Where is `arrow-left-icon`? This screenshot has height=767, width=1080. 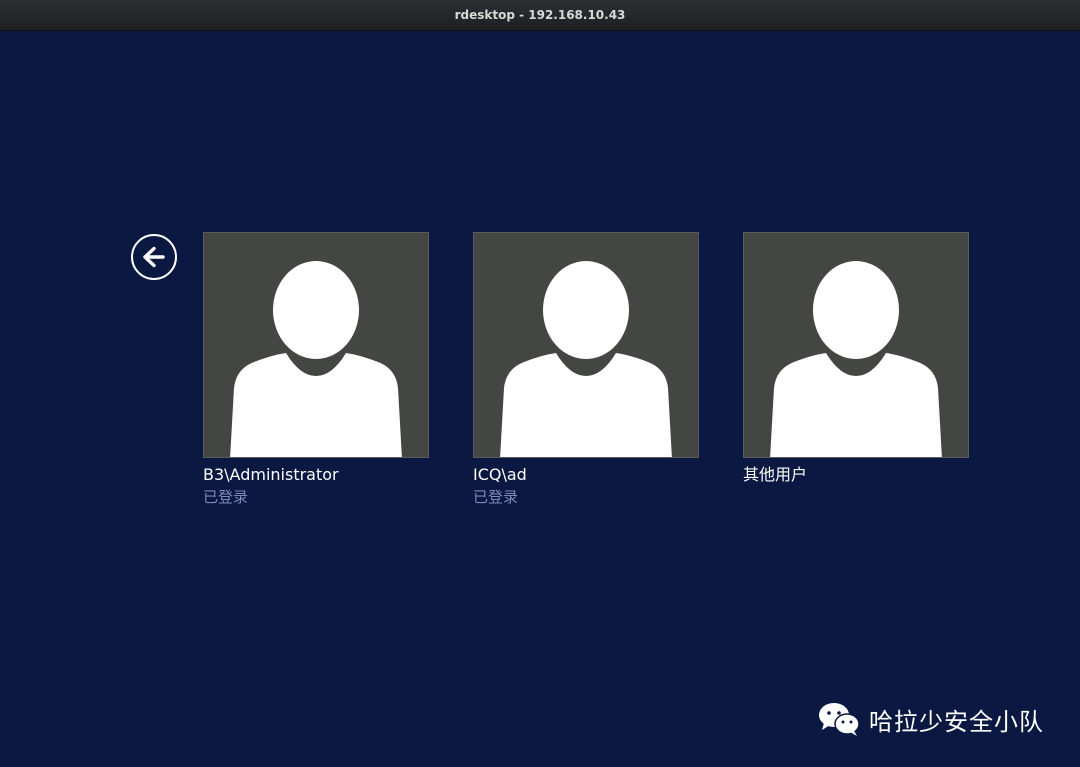 arrow-left-icon is located at coordinates (154, 257).